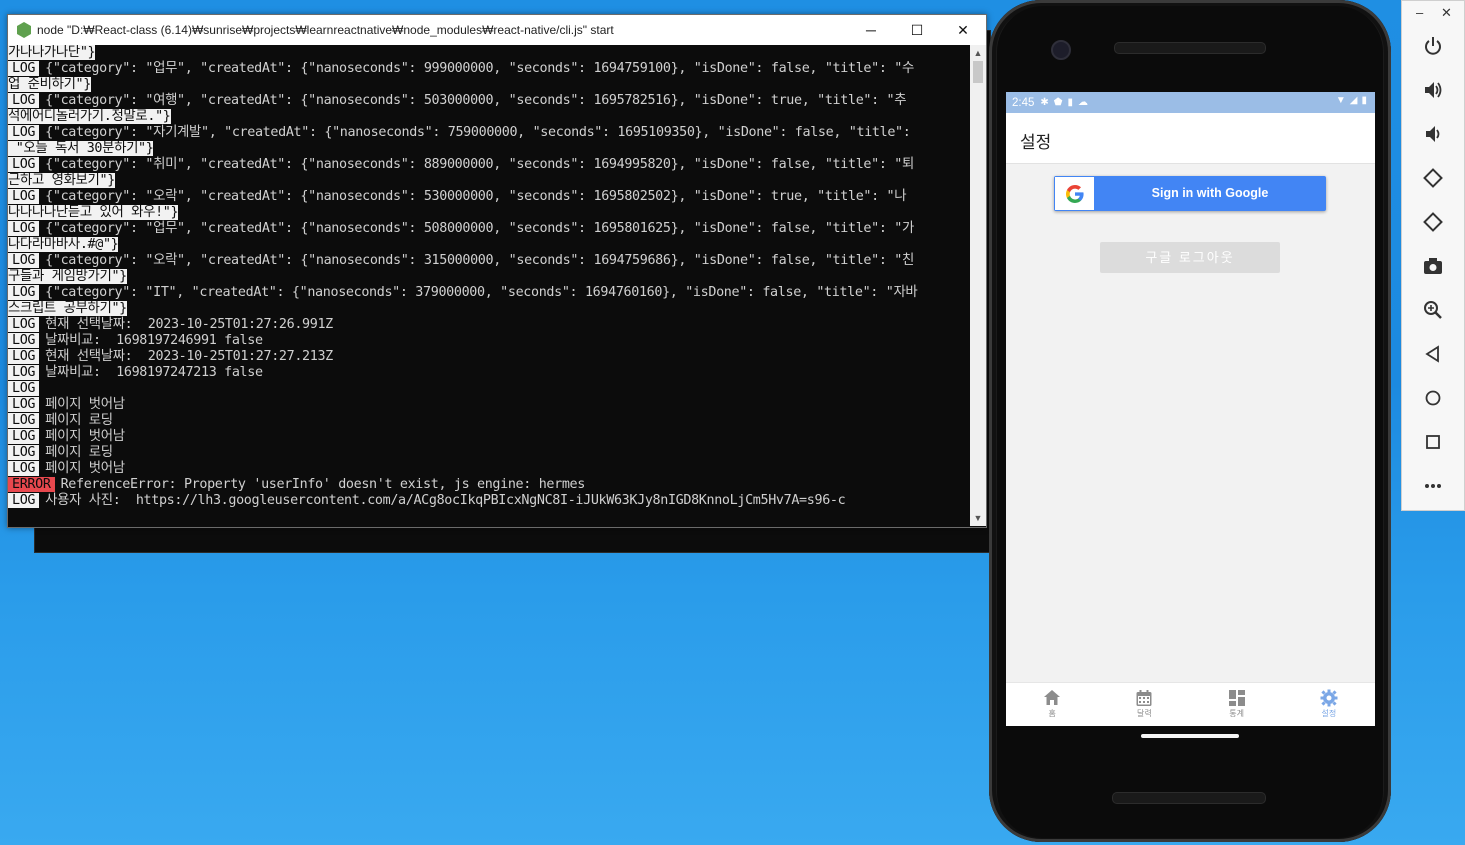 Image resolution: width=1465 pixels, height=845 pixels. Describe the element at coordinates (1433, 354) in the screenshot. I see `back-icon` at that location.